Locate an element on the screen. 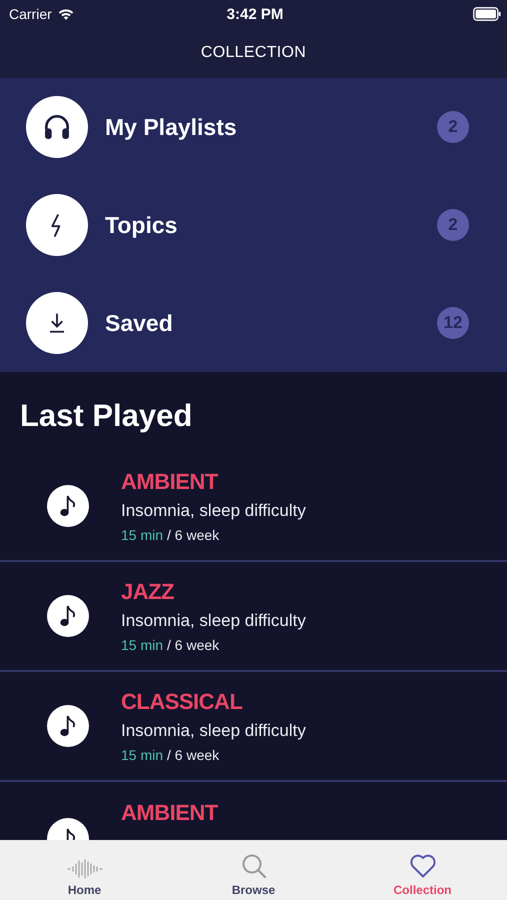  genre-title: CLASSICAL is located at coordinates (182, 702).